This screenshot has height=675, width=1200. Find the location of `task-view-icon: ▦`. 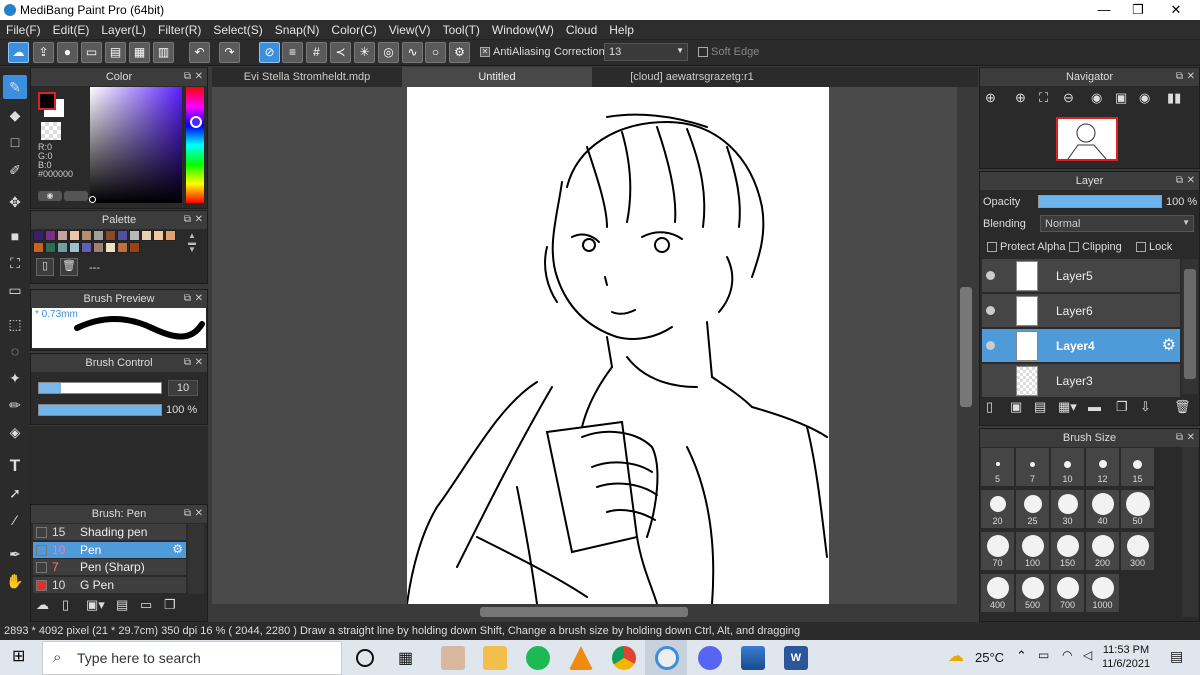

task-view-icon: ▦ is located at coordinates (405, 658).